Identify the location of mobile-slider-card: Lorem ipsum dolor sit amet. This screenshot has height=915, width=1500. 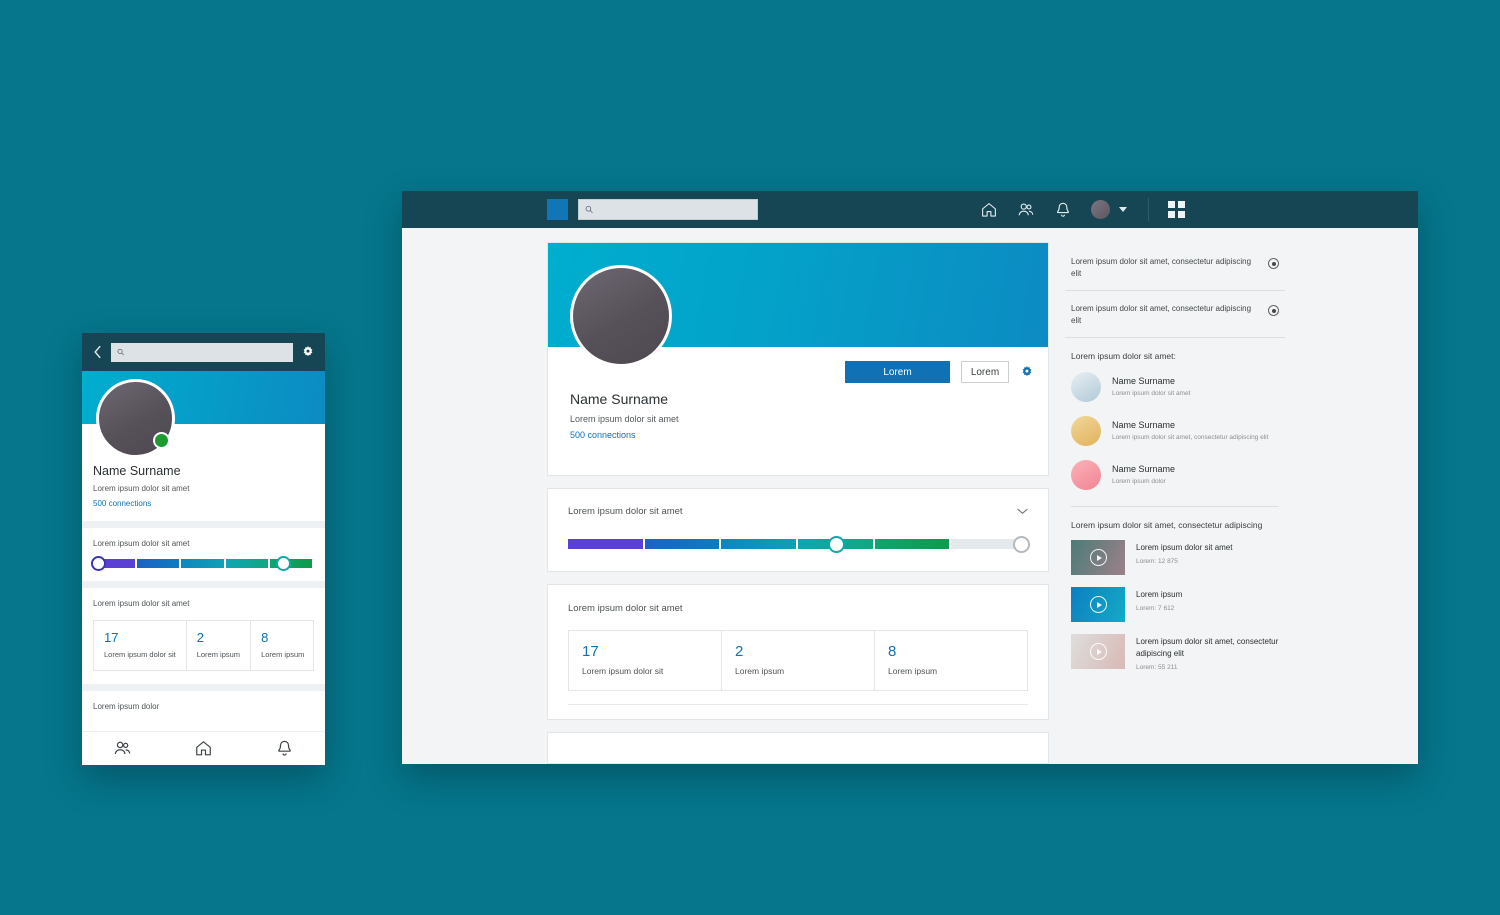
(203, 554).